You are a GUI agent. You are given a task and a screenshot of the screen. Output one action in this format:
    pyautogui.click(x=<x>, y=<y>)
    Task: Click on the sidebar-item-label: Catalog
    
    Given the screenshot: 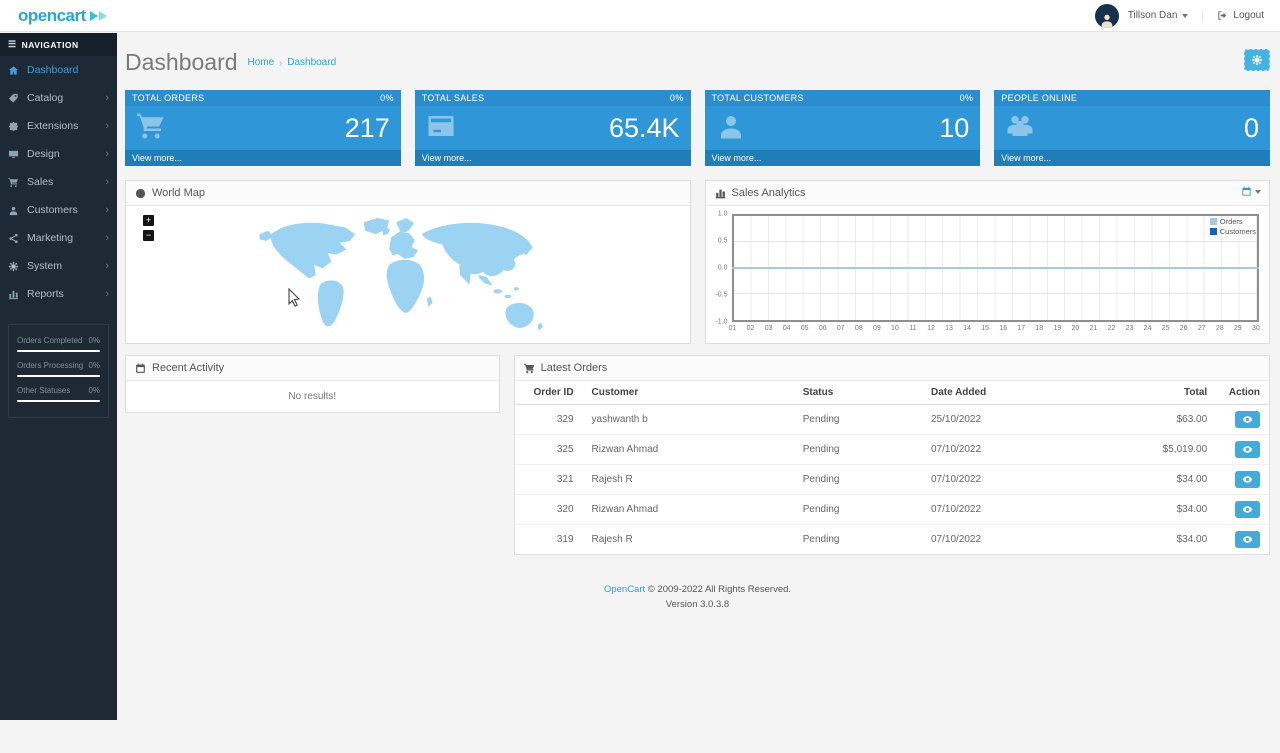 What is the action you would take?
    pyautogui.click(x=45, y=98)
    